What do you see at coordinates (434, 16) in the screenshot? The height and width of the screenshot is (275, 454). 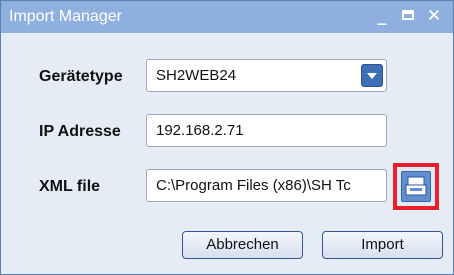 I see `close-icon: ✕` at bounding box center [434, 16].